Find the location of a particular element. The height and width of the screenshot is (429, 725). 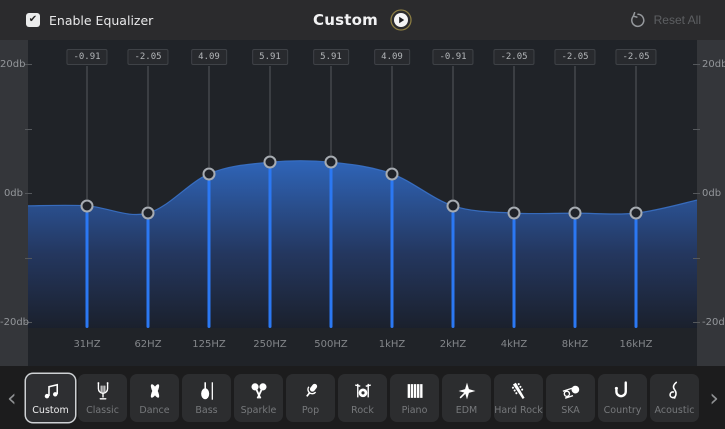

preset-tile-pop: Pop is located at coordinates (310, 398).